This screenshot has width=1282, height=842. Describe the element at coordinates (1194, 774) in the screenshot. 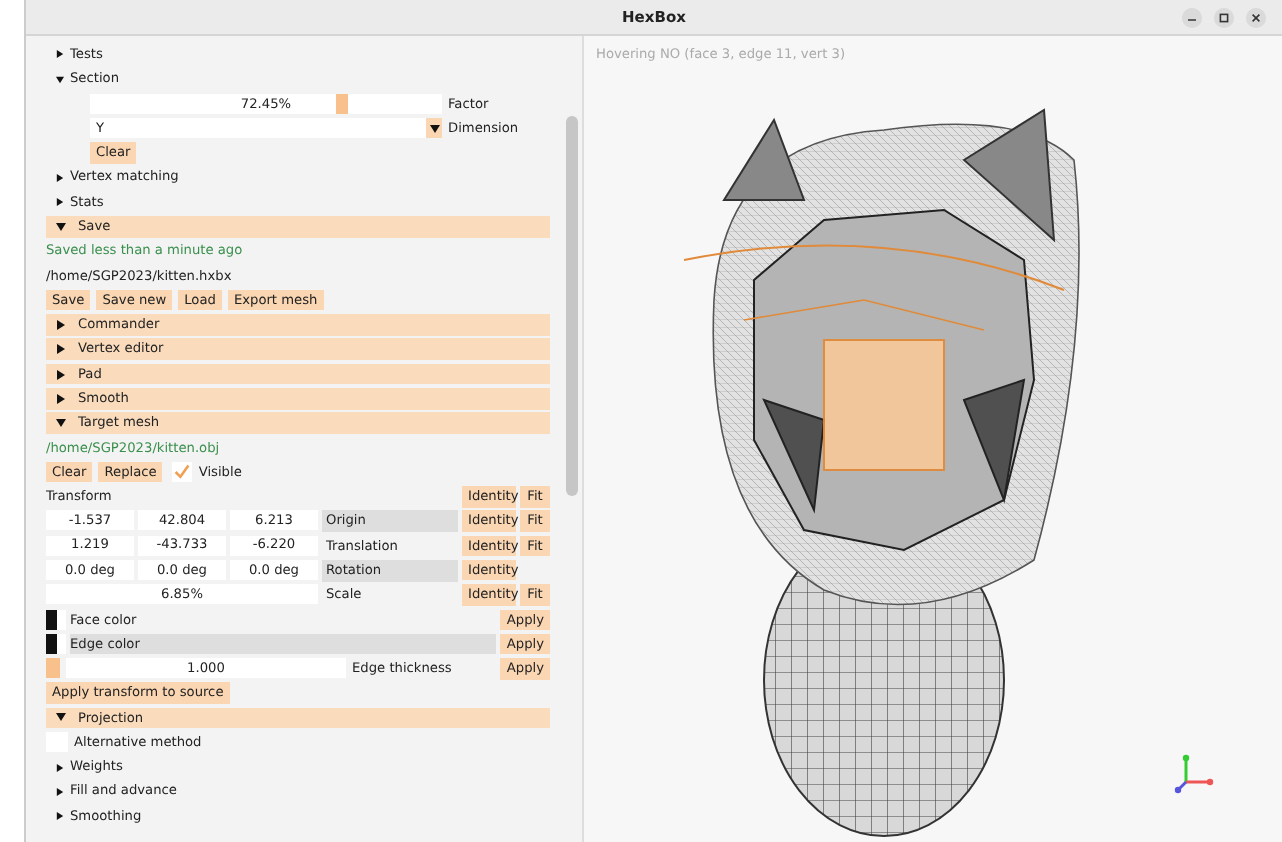

I see `axis-gizmo-icon` at that location.